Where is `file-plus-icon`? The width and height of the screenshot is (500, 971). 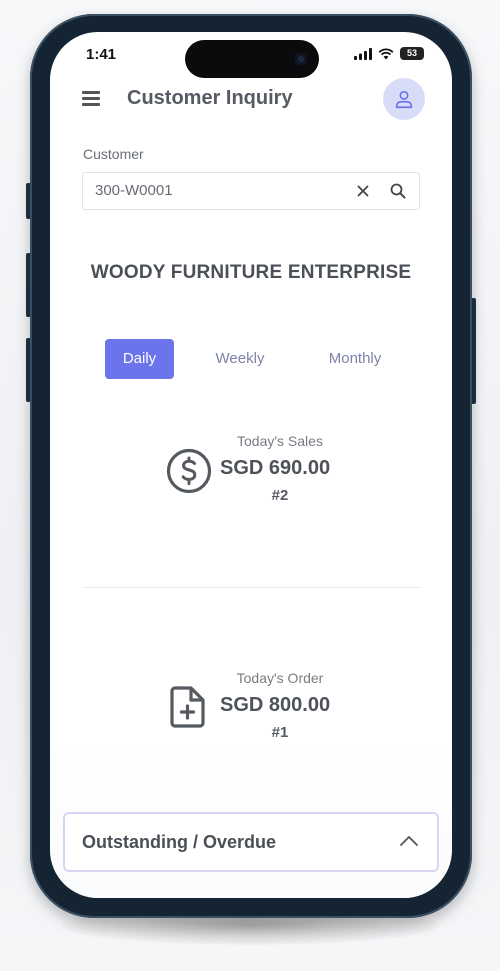
file-plus-icon is located at coordinates (187, 707).